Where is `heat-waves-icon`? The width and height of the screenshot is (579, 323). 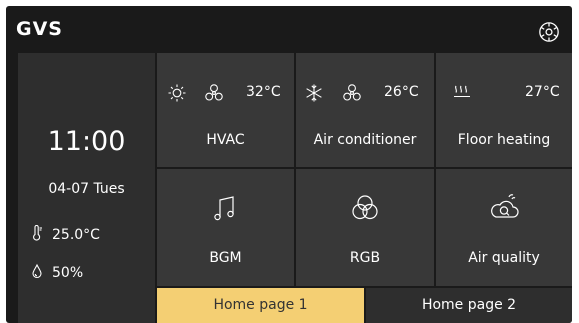 heat-waves-icon is located at coordinates (462, 93).